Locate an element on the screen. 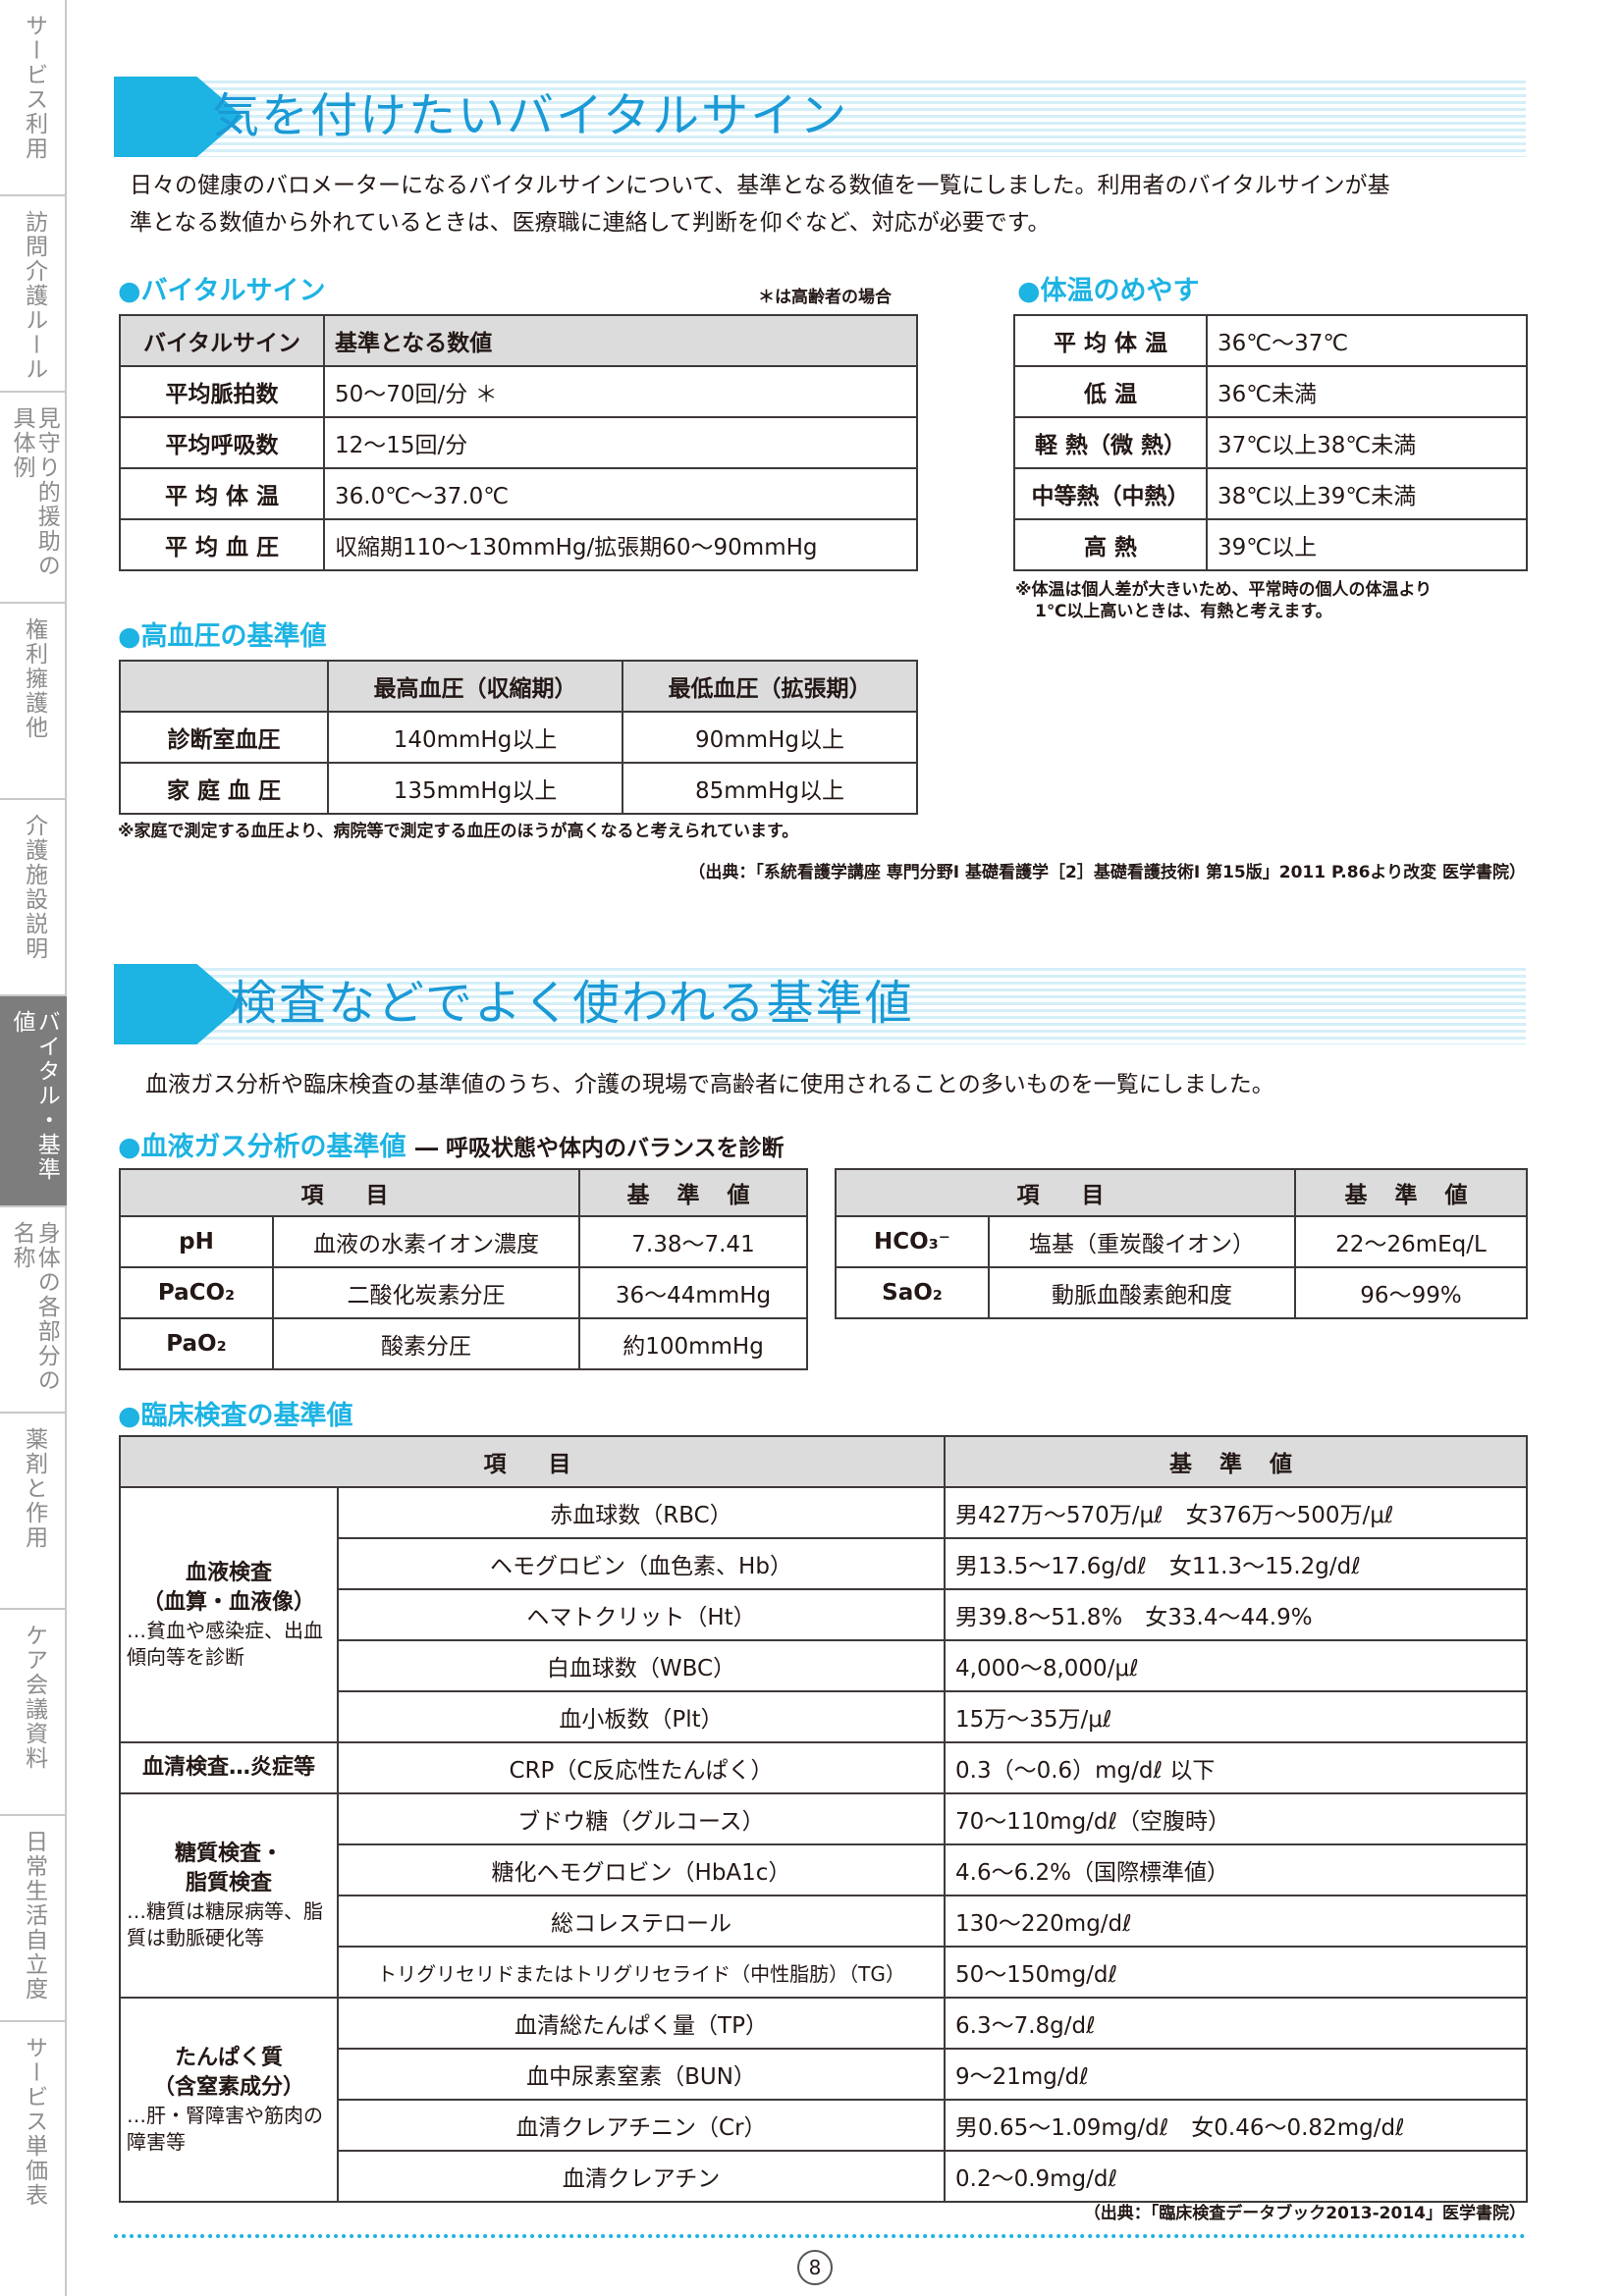 The width and height of the screenshot is (1624, 2296). side-tab-independence: 日常生活自立度 is located at coordinates (33, 1919).